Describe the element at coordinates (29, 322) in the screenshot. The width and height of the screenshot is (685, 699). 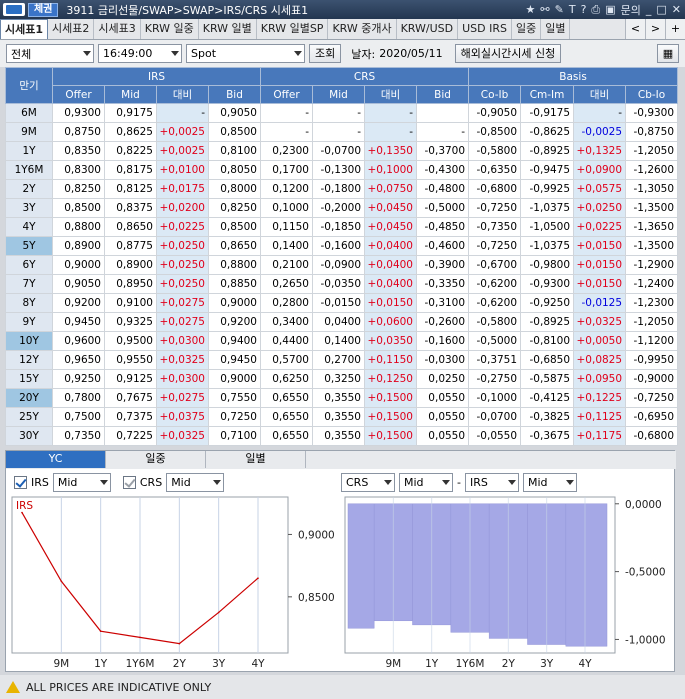
I see `tenor-cell: 9Y` at that location.